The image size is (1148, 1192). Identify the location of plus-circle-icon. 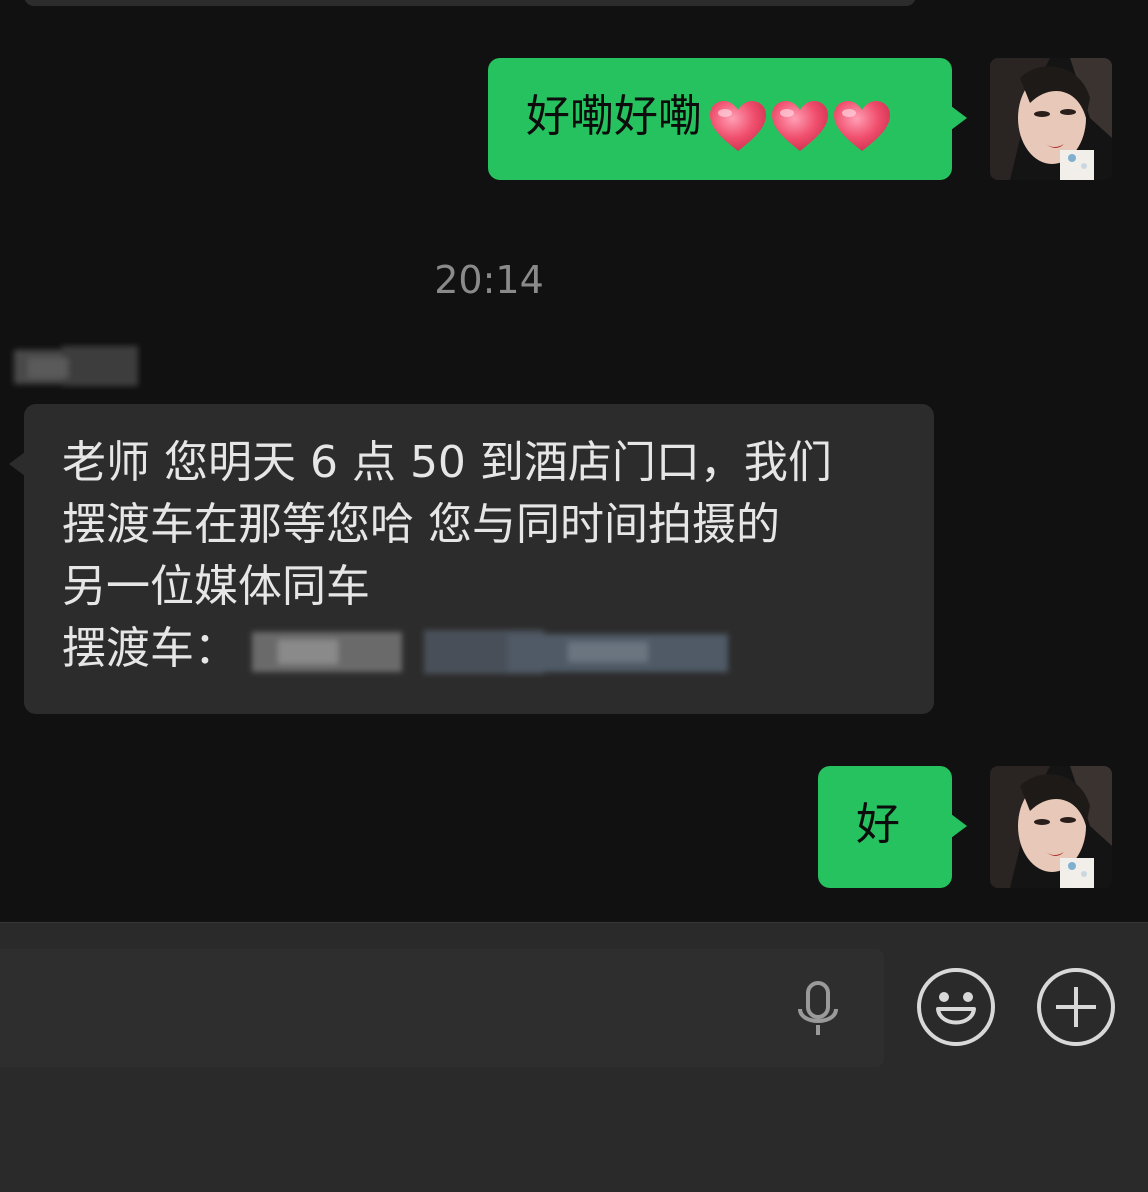
(1076, 1007).